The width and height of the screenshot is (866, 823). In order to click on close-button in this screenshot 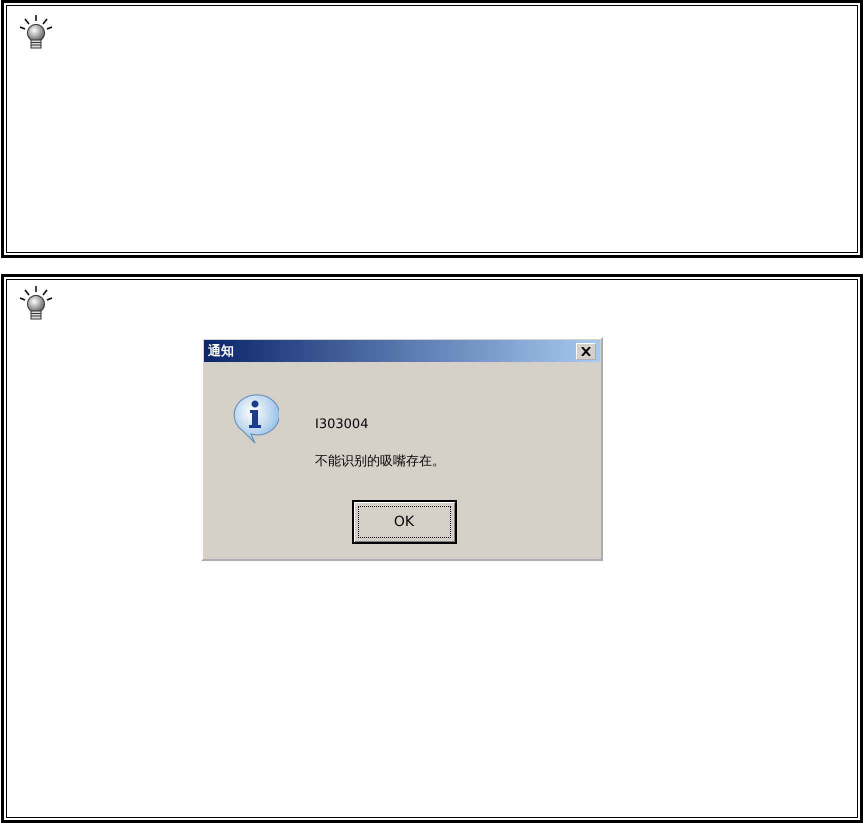, I will do `click(586, 351)`.